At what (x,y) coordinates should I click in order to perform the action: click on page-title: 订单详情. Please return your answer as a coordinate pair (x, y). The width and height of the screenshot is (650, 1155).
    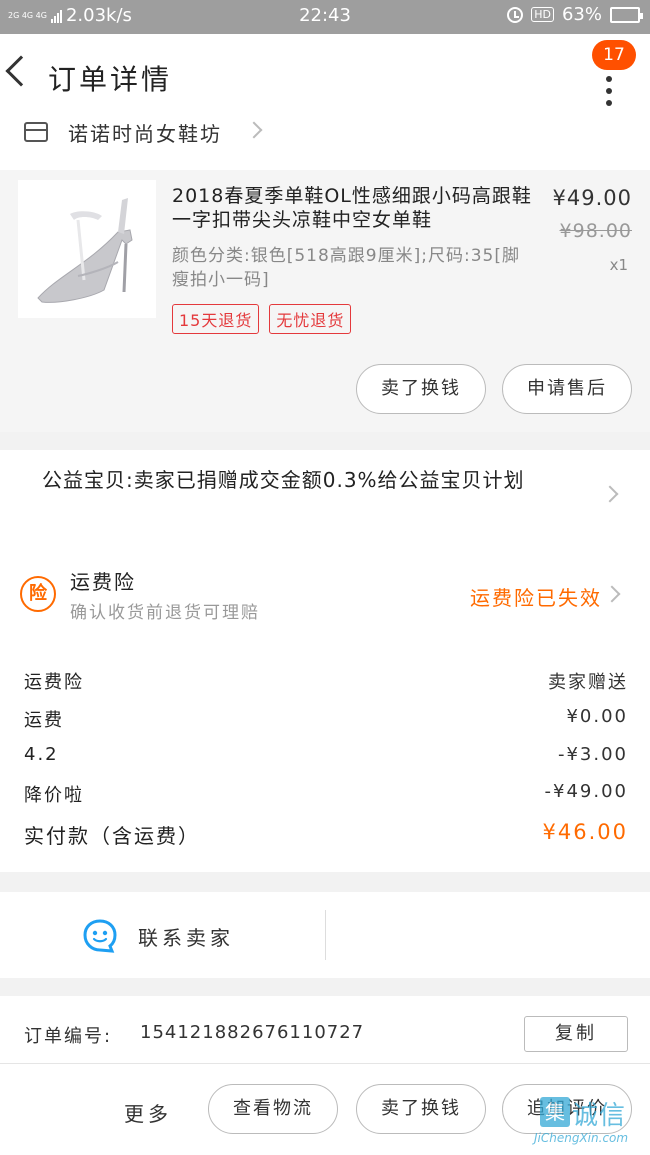
    Looking at the image, I should click on (110, 79).